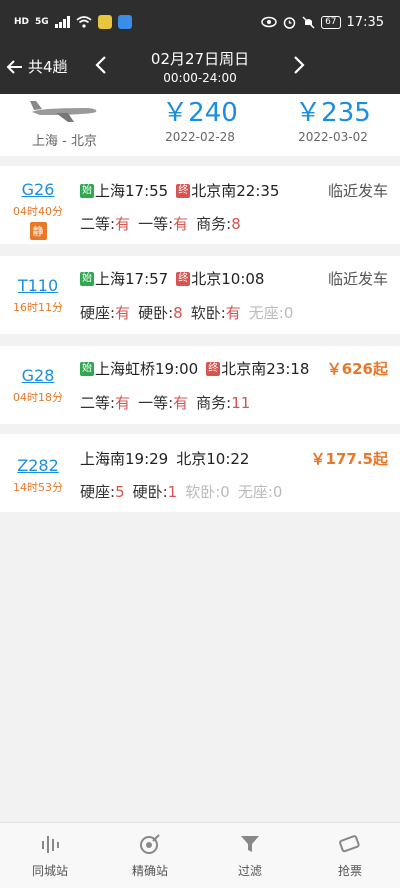  I want to click on ticket-icon, so click(349, 844).